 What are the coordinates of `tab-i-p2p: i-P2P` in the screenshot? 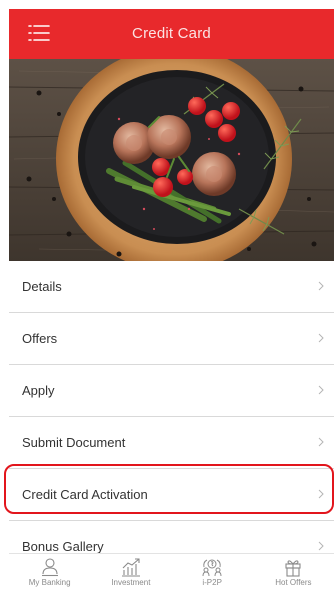 It's located at (212, 571).